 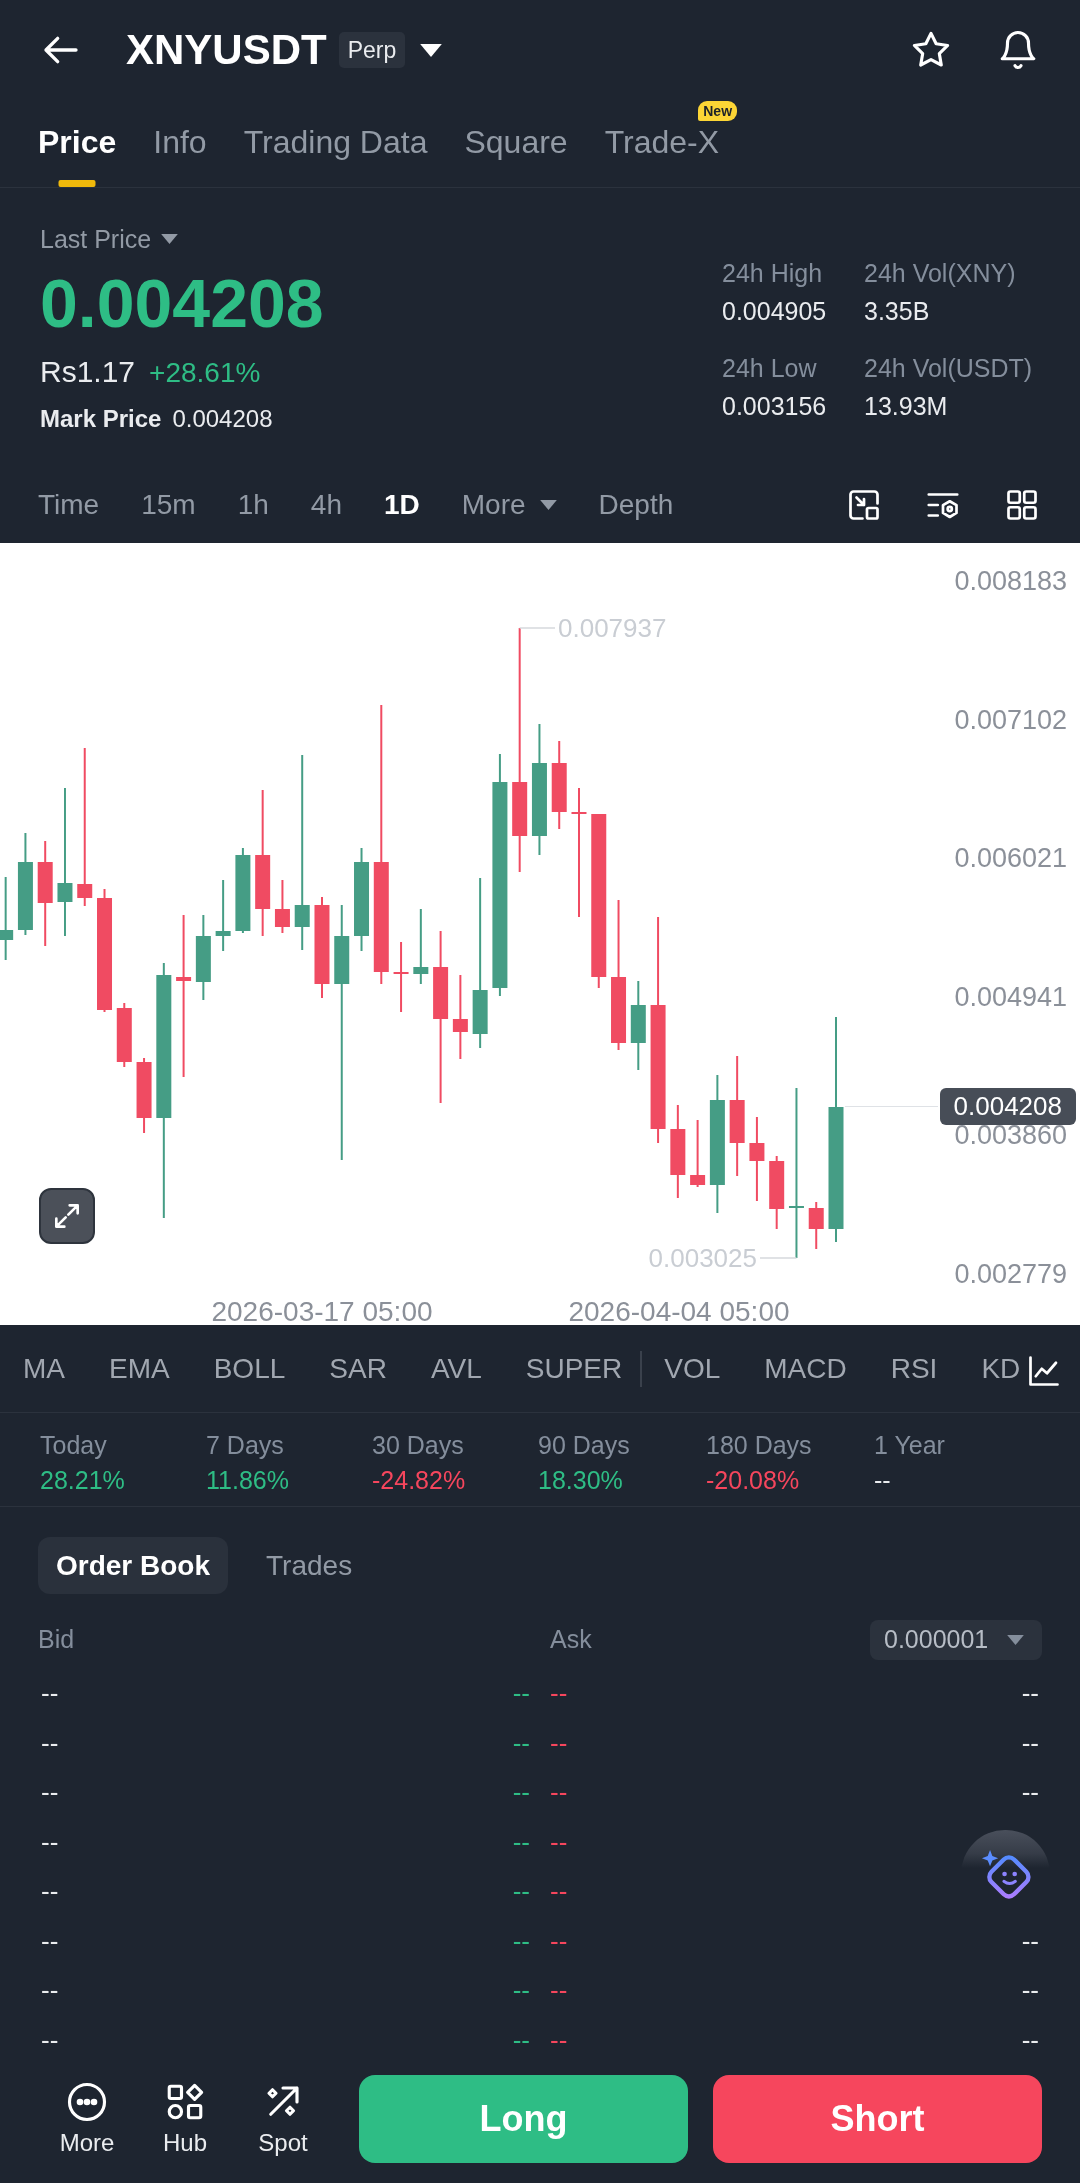 What do you see at coordinates (418, 1445) in the screenshot?
I see `period-label: 30 Days` at bounding box center [418, 1445].